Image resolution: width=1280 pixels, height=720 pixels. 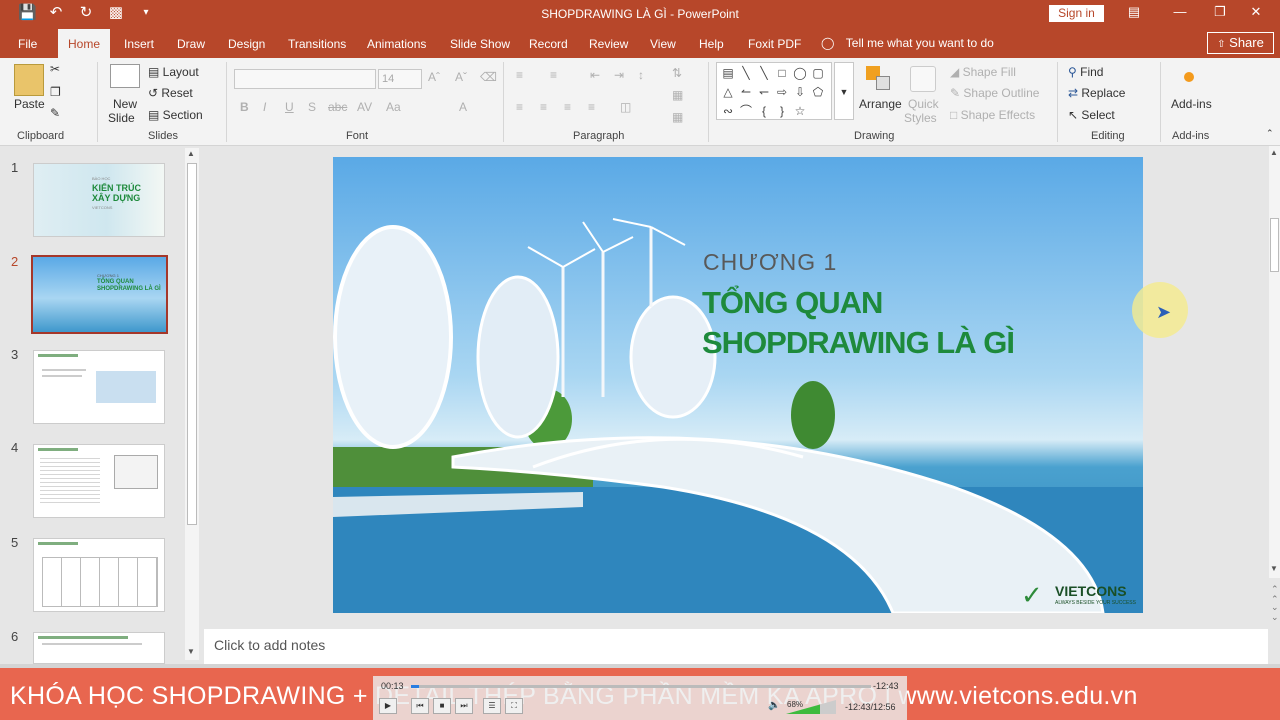 I want to click on triangle-shape-icon: △, so click(x=728, y=92).